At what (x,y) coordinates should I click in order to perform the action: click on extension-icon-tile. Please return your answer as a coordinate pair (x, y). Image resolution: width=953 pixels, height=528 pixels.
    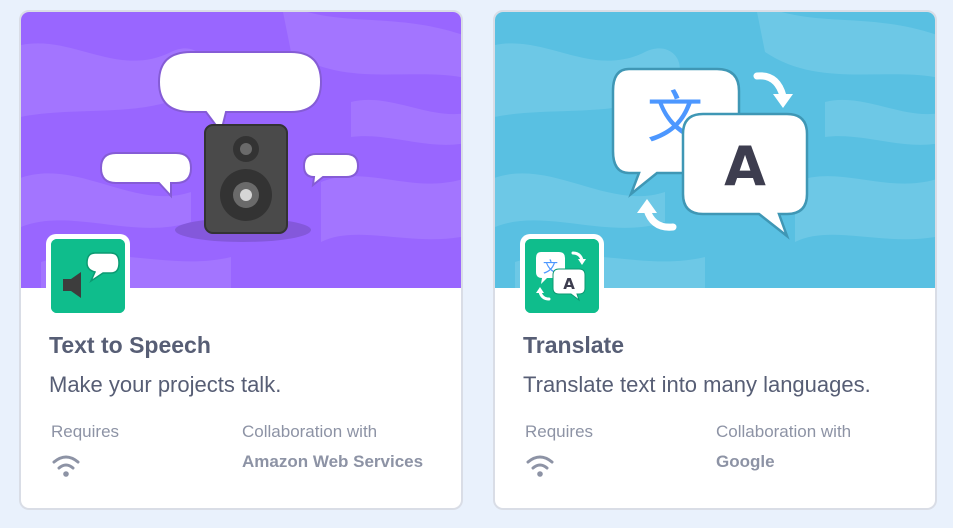
    Looking at the image, I should click on (88, 276).